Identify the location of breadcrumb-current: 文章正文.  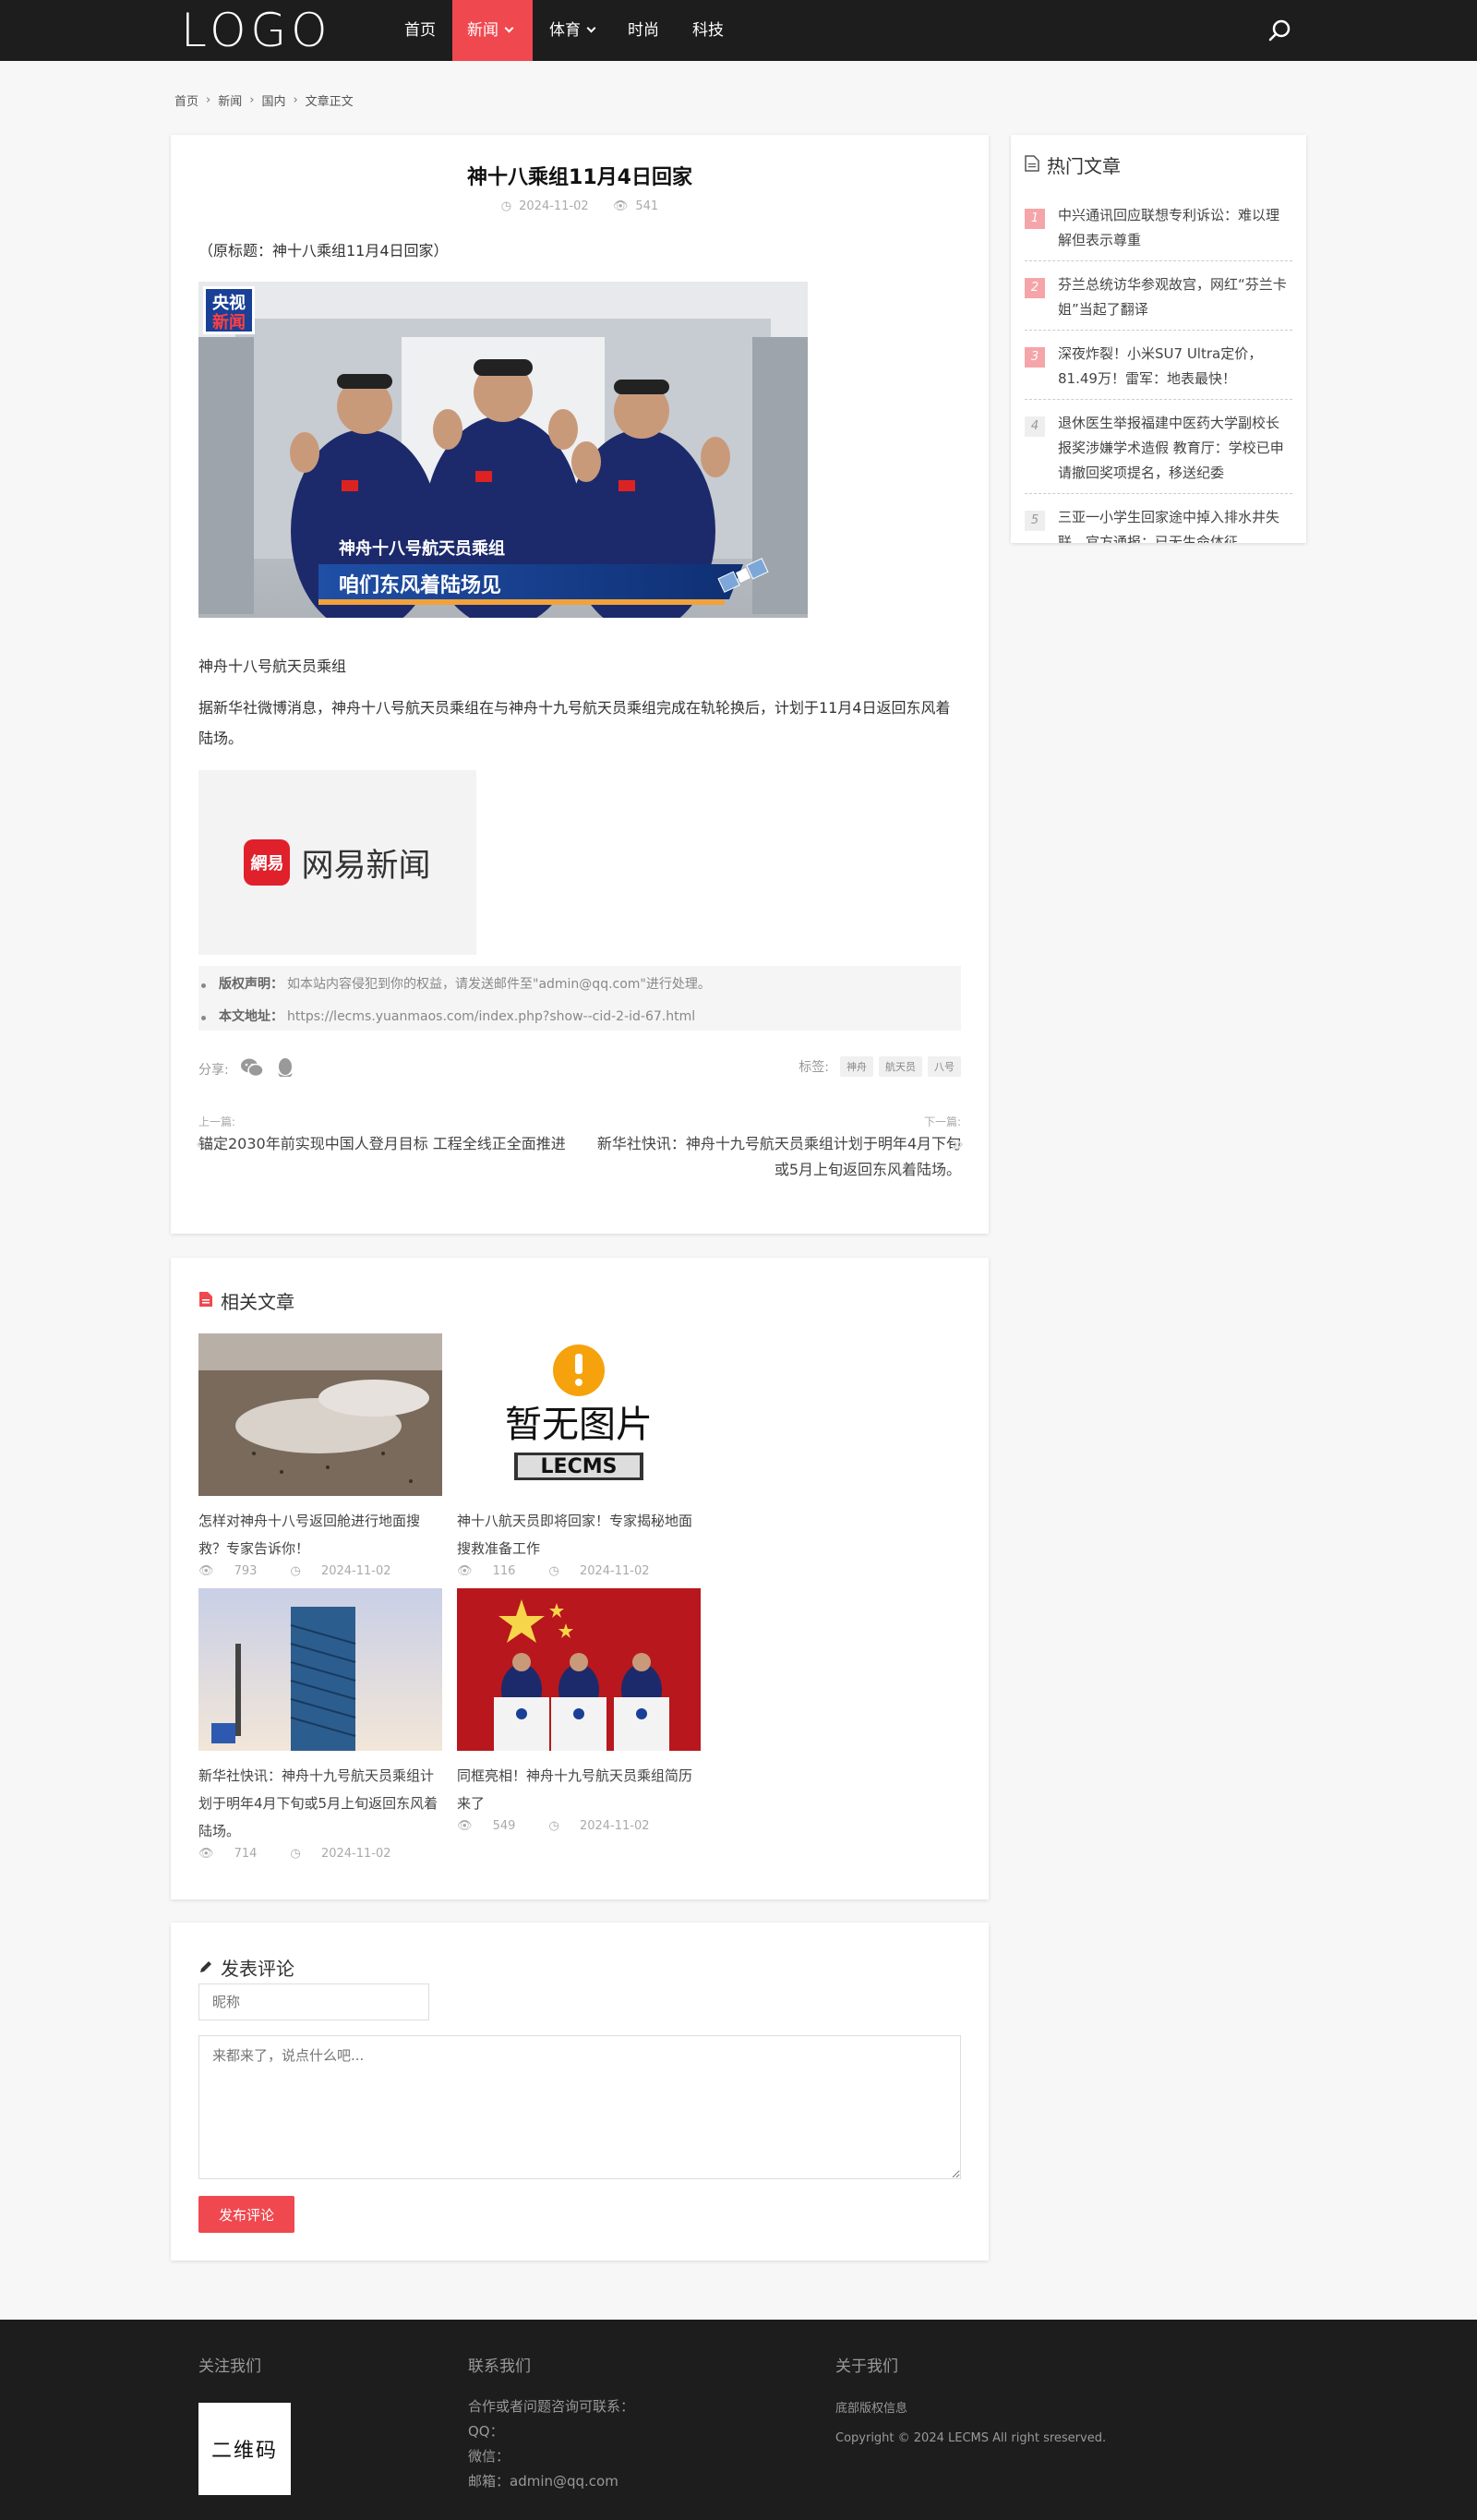
(329, 102).